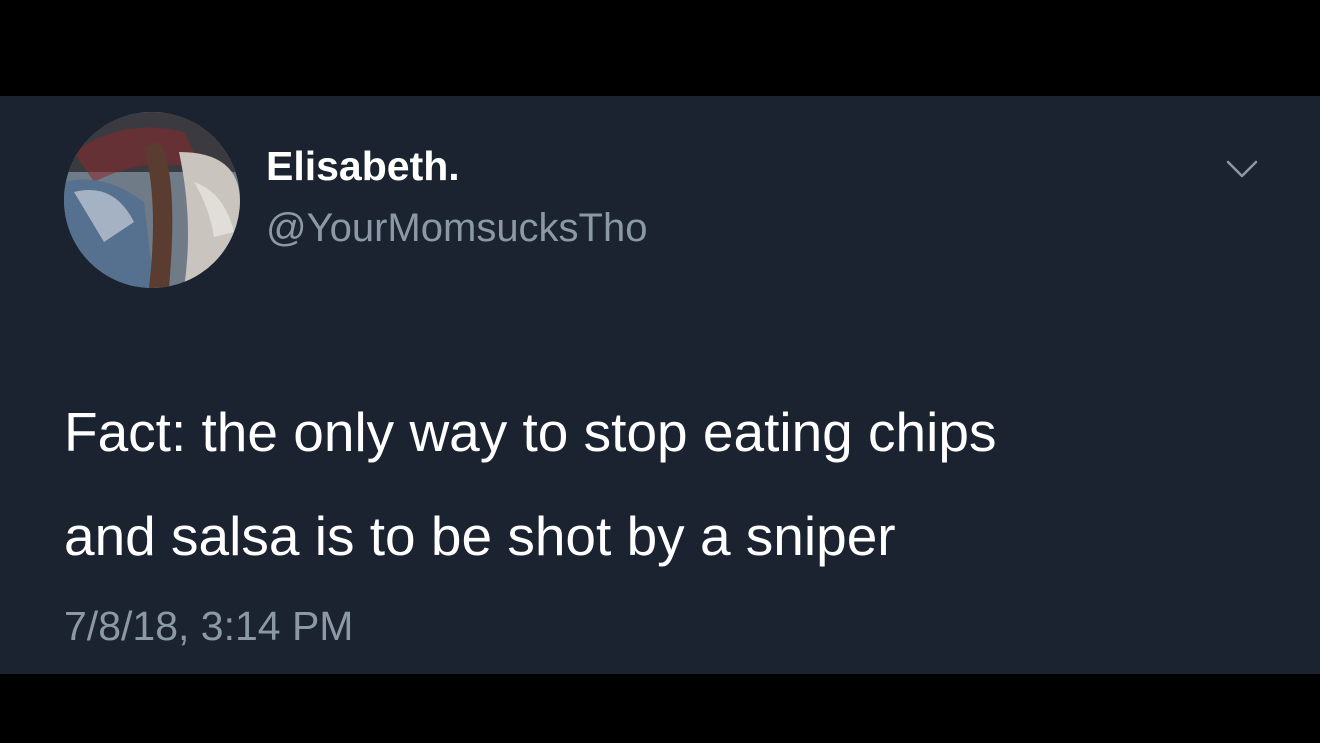  Describe the element at coordinates (363, 166) in the screenshot. I see `display-name: Elisabeth.` at that location.